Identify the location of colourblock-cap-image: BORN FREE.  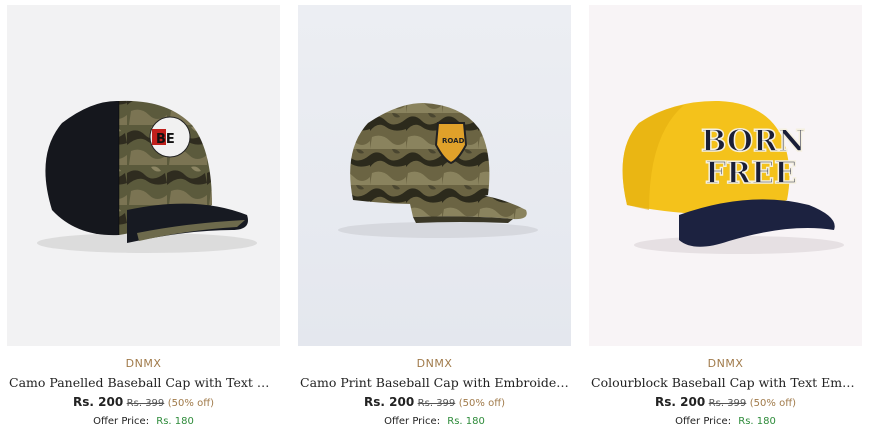
(733, 177).